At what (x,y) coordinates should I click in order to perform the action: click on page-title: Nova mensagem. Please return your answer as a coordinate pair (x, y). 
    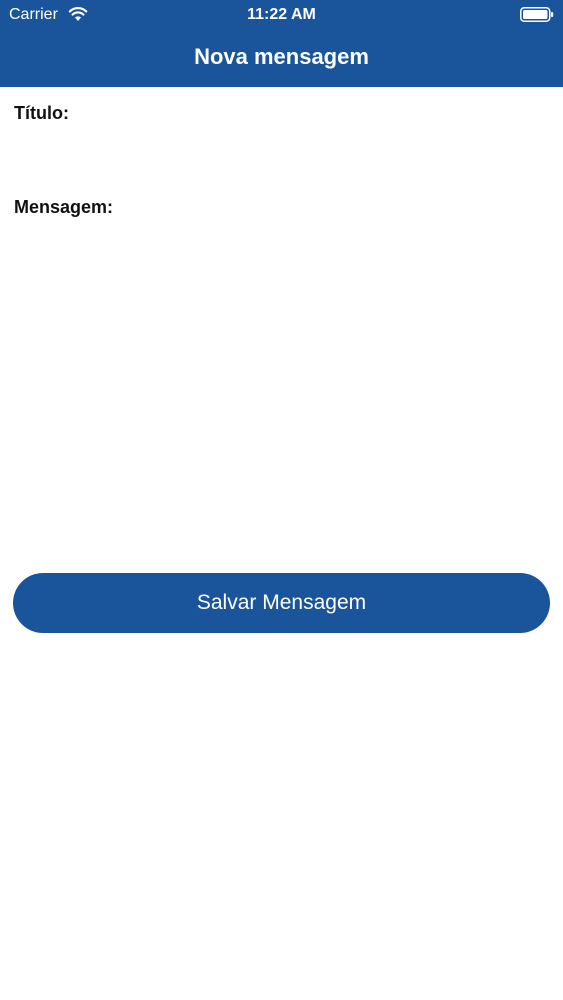
    Looking at the image, I should click on (281, 56).